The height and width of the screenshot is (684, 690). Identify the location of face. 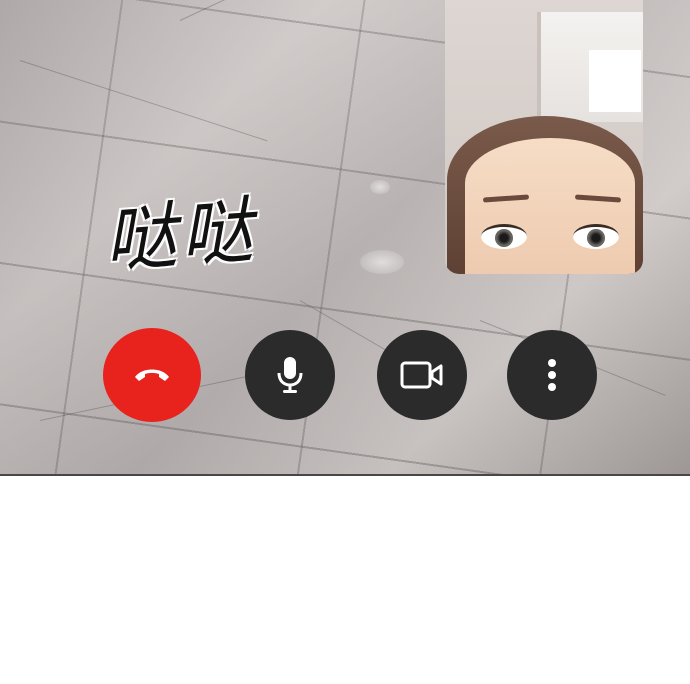
(550, 206).